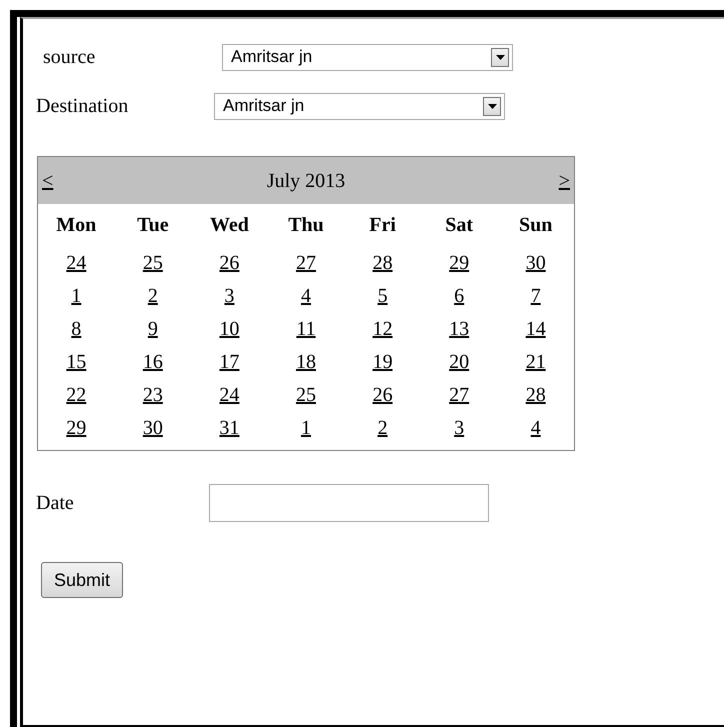  What do you see at coordinates (69, 57) in the screenshot?
I see `source-label: source` at bounding box center [69, 57].